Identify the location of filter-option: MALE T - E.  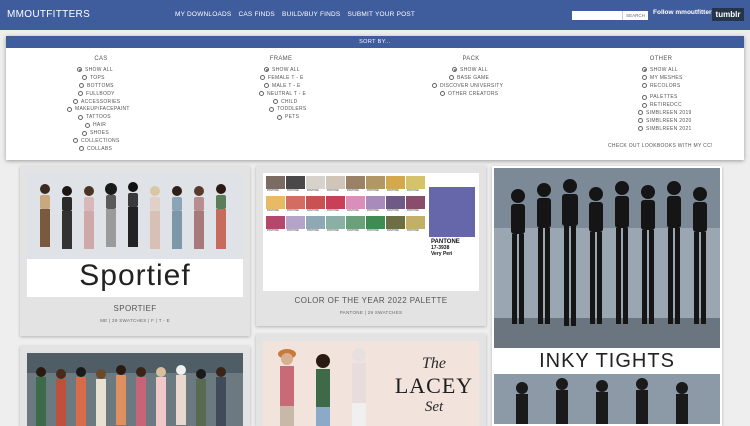
(310, 86).